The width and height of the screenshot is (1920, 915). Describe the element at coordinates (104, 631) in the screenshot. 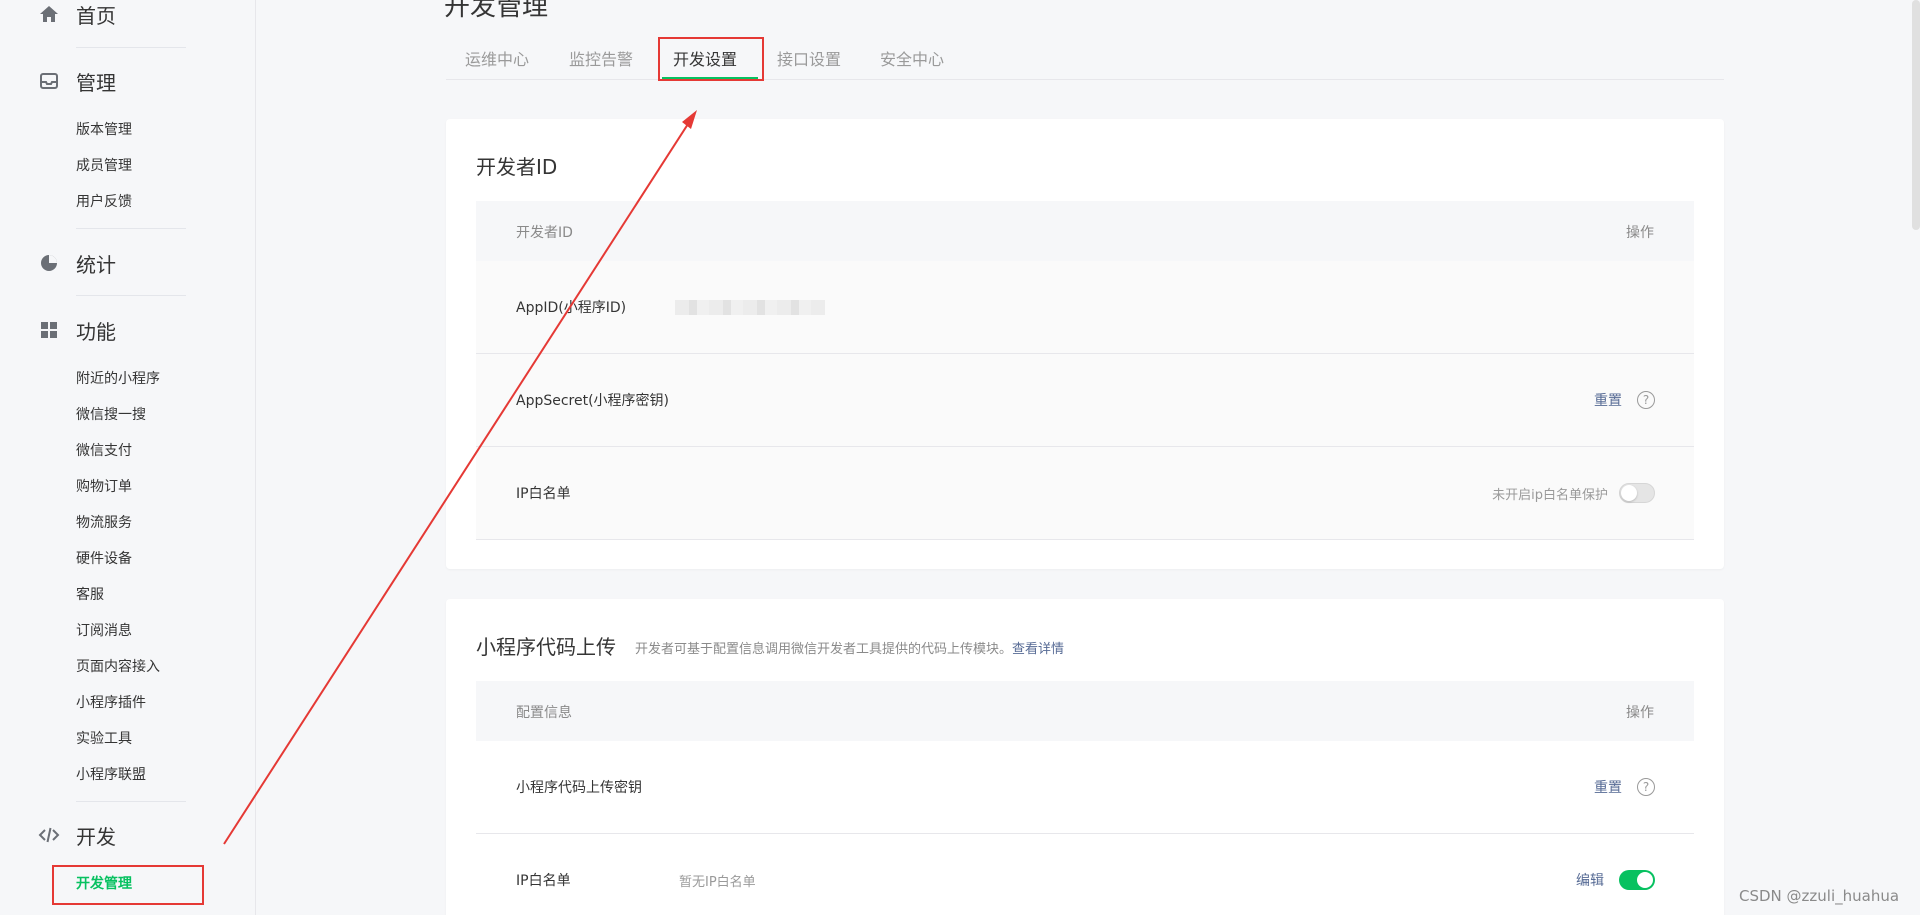

I see `sidebar-item-subscribe: 订阅消息` at that location.